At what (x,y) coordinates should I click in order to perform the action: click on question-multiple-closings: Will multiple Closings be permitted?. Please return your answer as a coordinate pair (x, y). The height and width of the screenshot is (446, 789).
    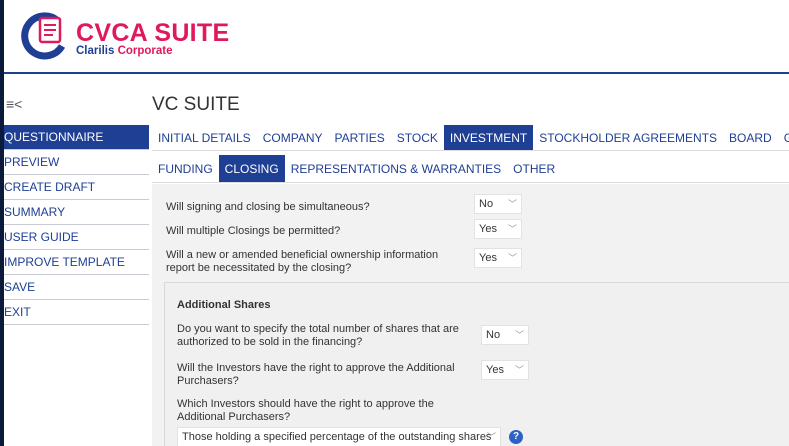
    Looking at the image, I should click on (253, 231).